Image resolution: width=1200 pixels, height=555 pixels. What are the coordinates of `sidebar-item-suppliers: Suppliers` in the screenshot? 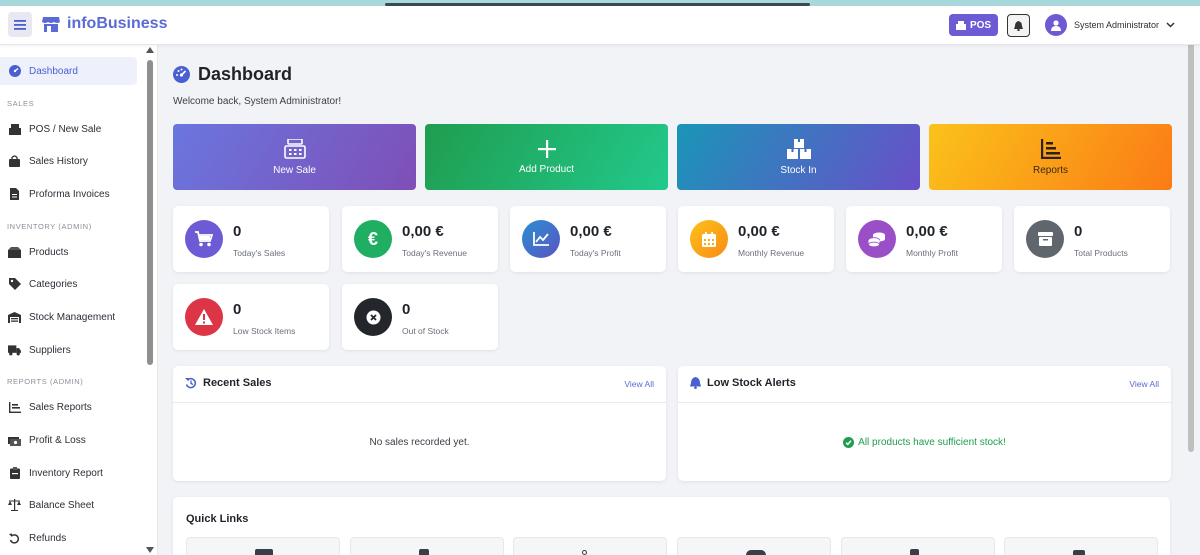 It's located at (39, 350).